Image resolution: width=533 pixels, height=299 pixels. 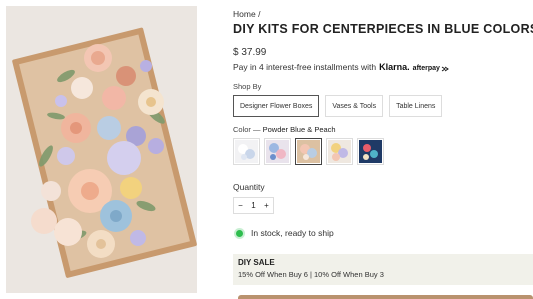 I want to click on color-swatches, so click(x=308, y=151).